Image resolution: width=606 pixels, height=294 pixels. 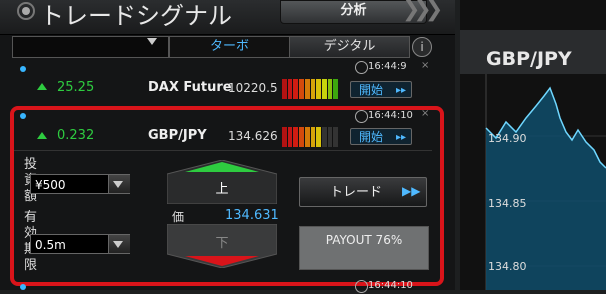 What do you see at coordinates (252, 215) in the screenshot?
I see `current-price: 134.631` at bounding box center [252, 215].